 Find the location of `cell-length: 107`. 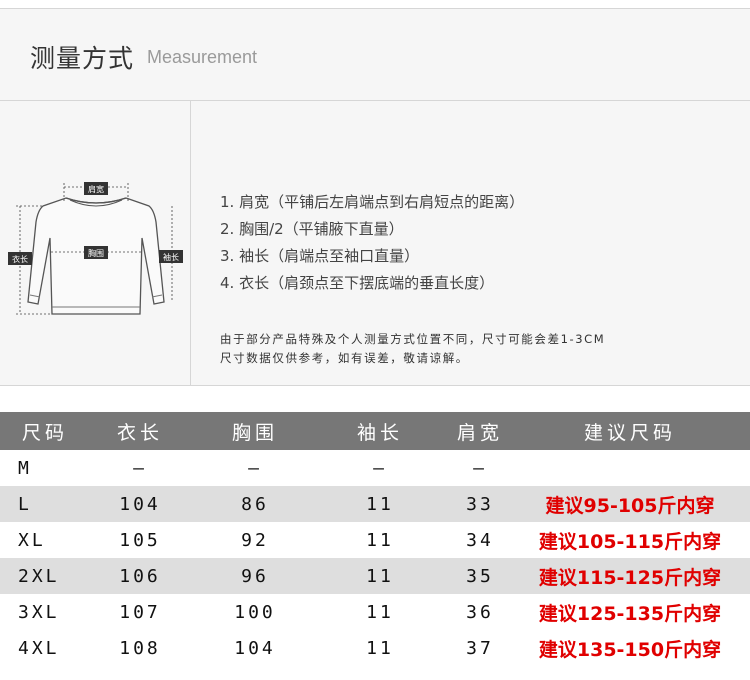

cell-length: 107 is located at coordinates (140, 612).